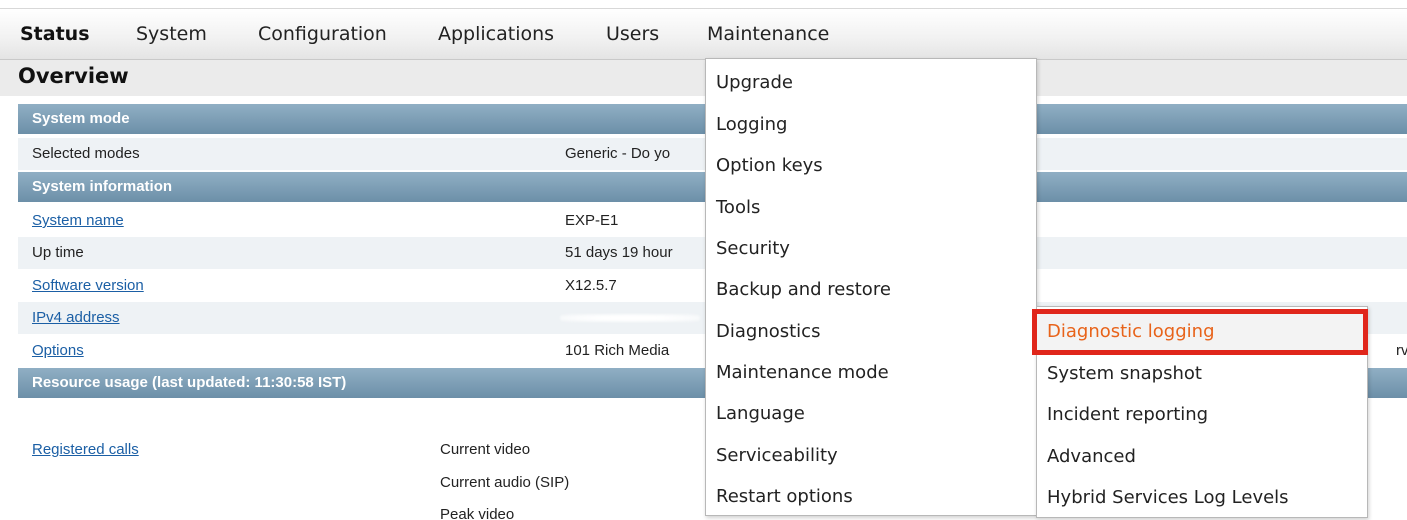 Image resolution: width=1407 pixels, height=520 pixels. I want to click on row-label: Up time, so click(58, 252).